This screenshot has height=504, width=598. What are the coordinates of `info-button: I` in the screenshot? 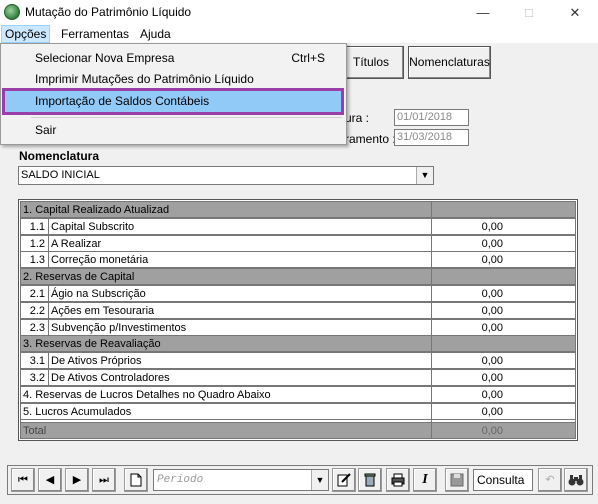 It's located at (425, 480).